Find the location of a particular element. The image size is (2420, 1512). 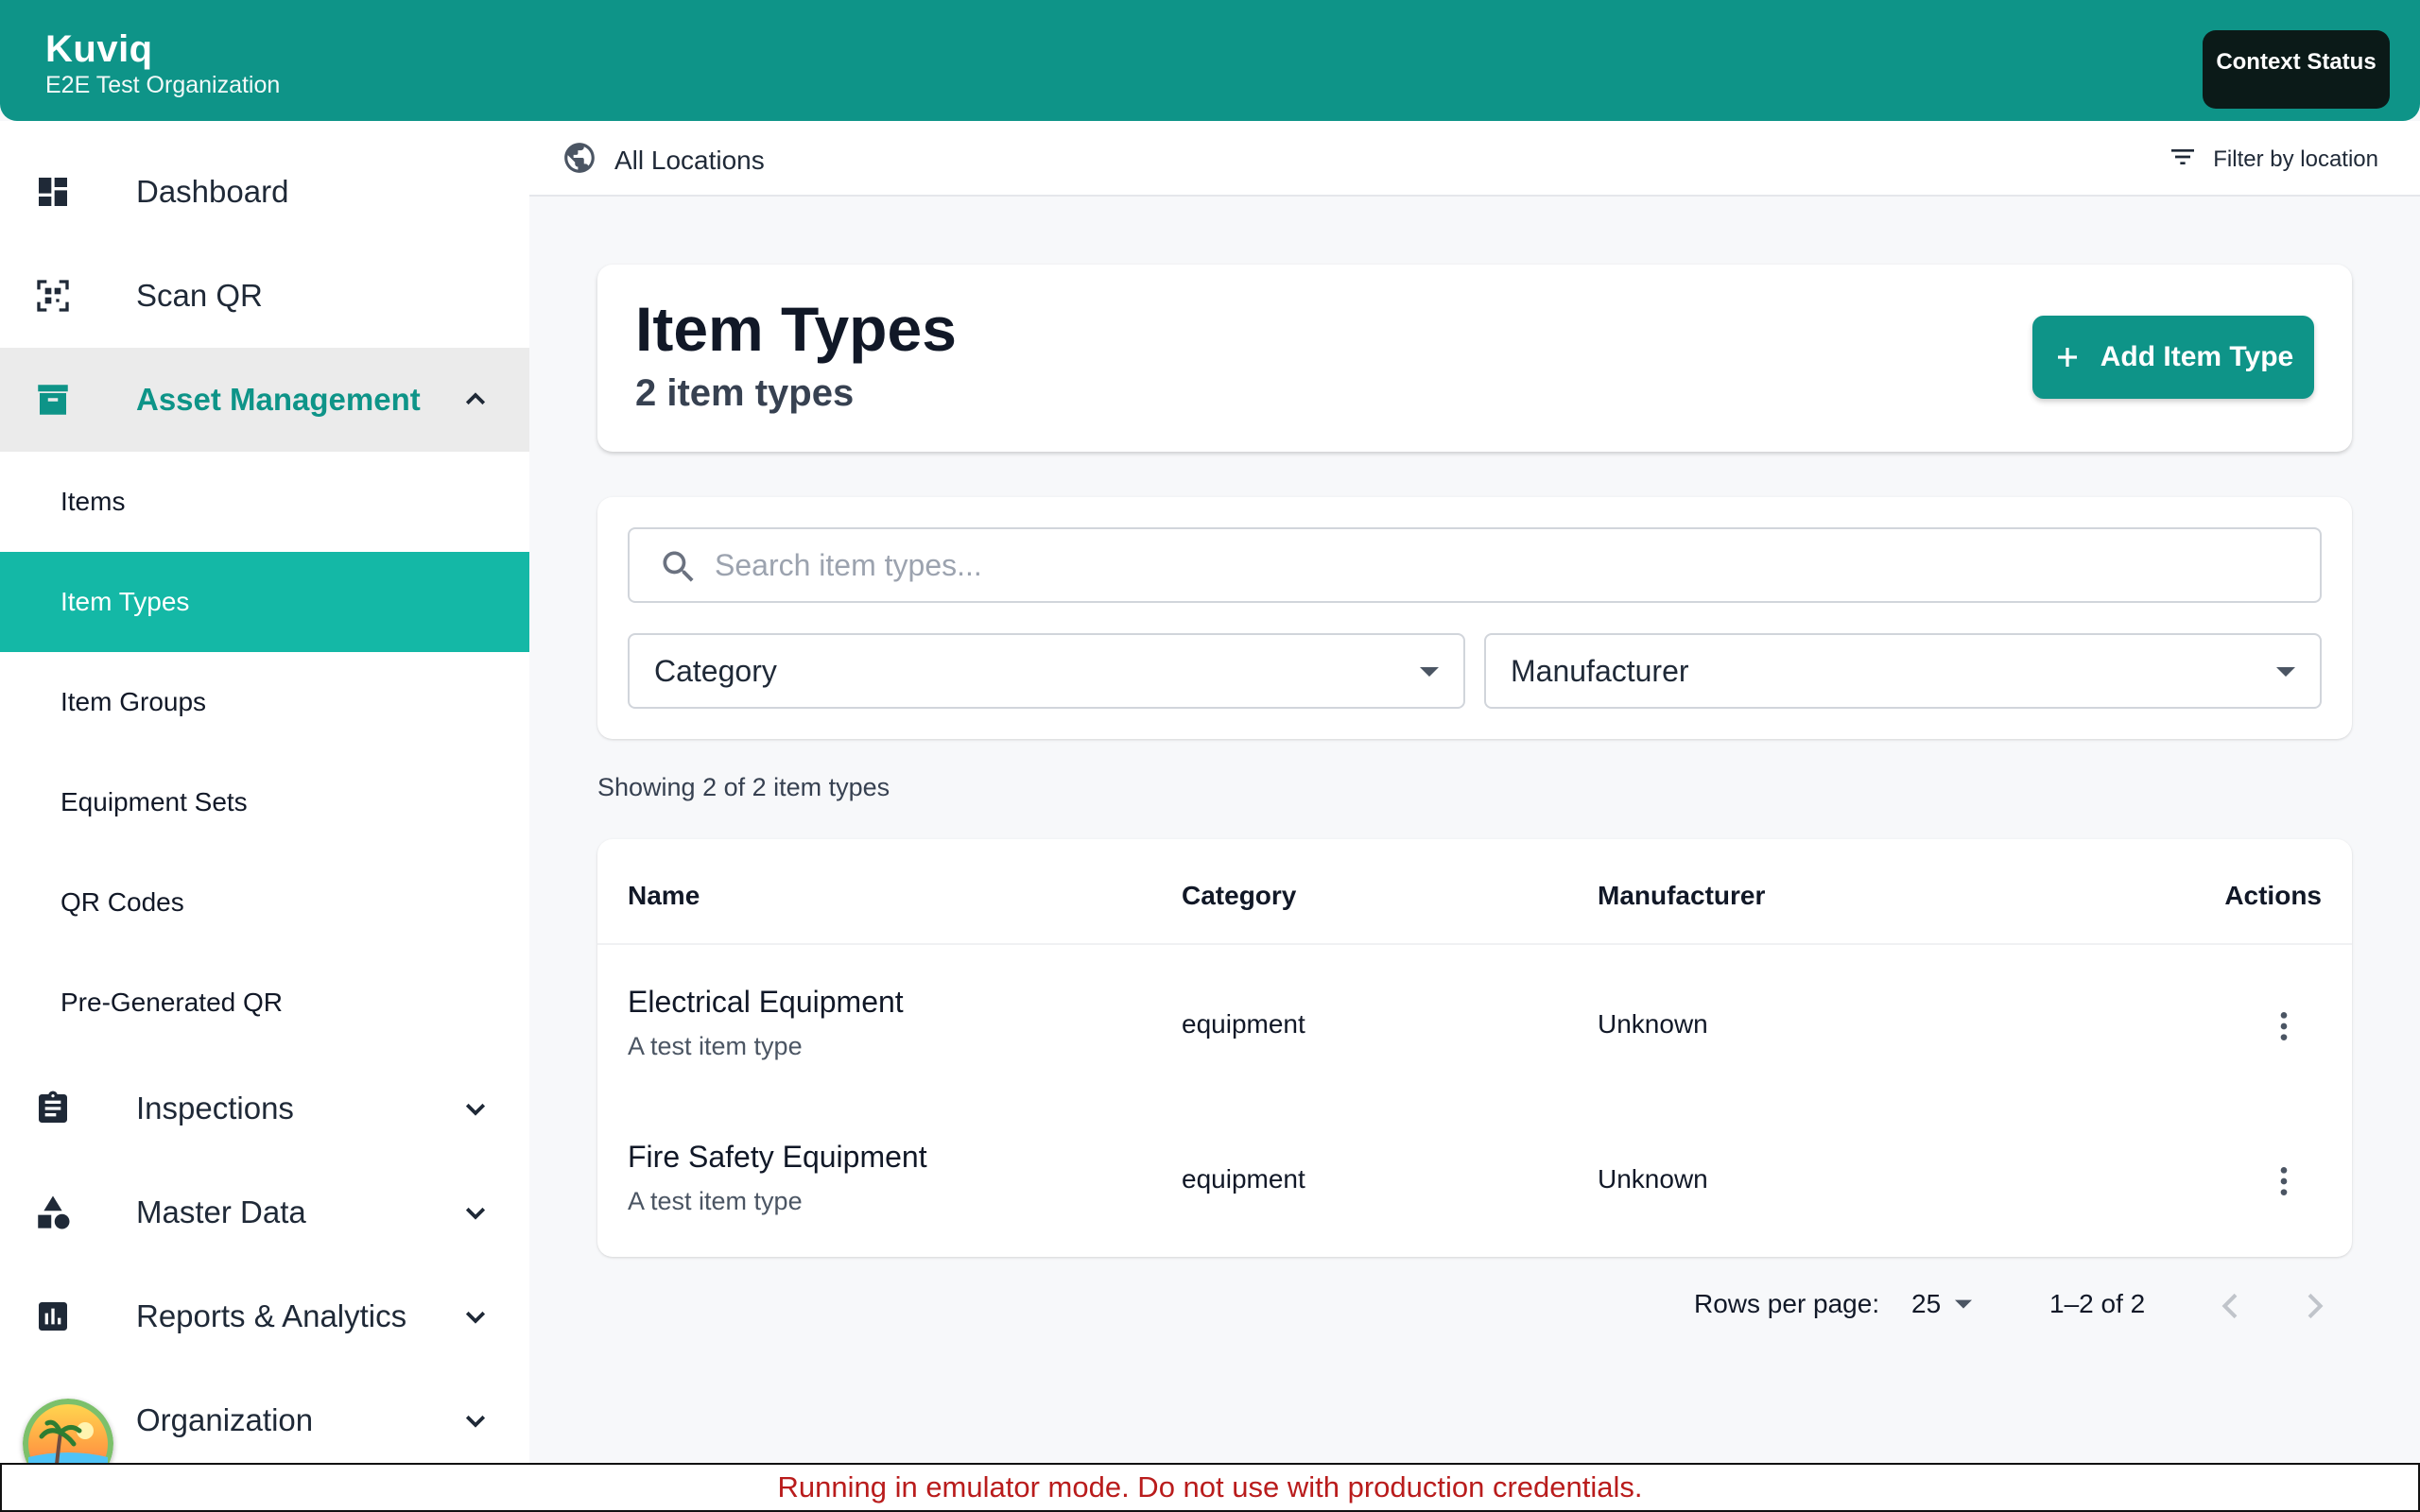

chevron-left-icon is located at coordinates (2231, 1308).